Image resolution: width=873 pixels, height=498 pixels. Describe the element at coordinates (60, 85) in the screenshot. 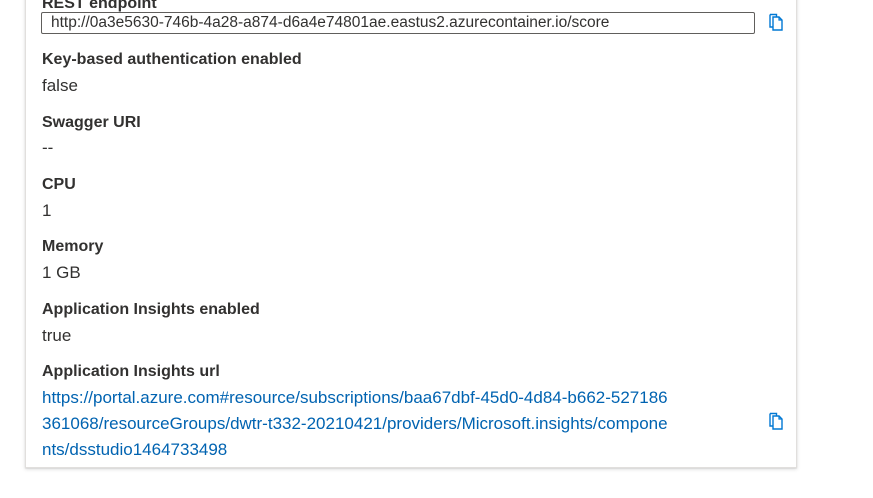

I see `key-auth-value: false` at that location.